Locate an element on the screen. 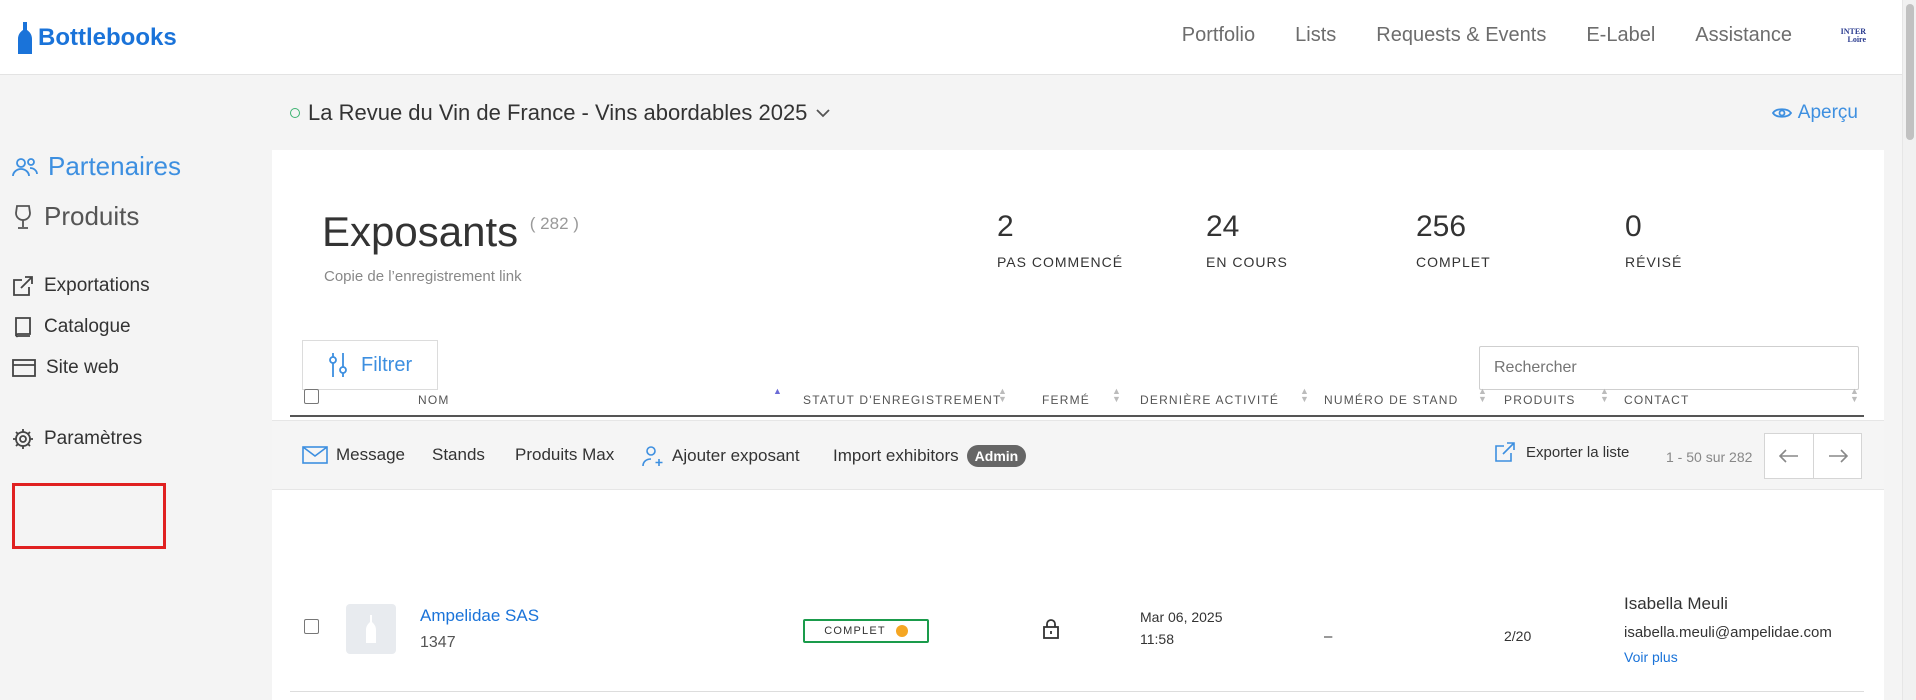 Image resolution: width=1916 pixels, height=700 pixels. sidebar-item-exportations: Exportations is located at coordinates (81, 286).